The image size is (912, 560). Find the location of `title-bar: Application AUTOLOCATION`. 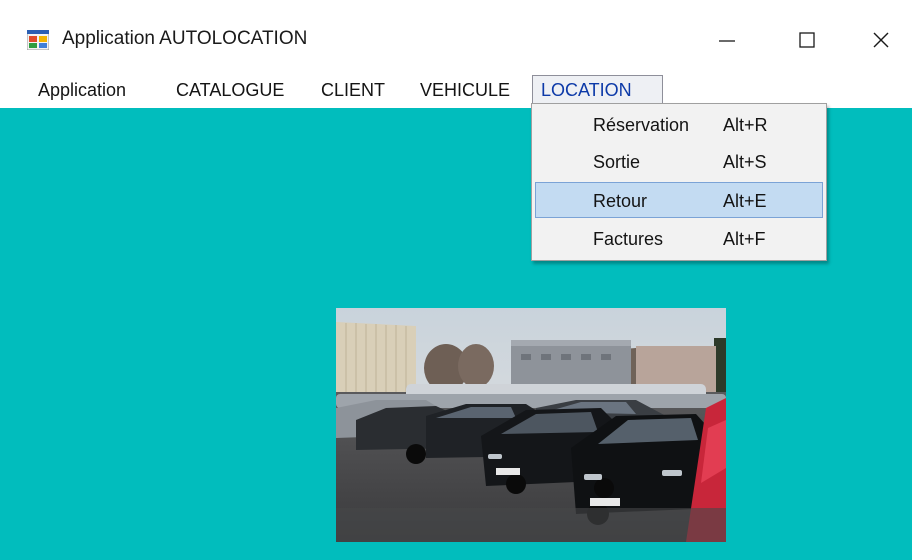

title-bar: Application AUTOLOCATION is located at coordinates (456, 36).